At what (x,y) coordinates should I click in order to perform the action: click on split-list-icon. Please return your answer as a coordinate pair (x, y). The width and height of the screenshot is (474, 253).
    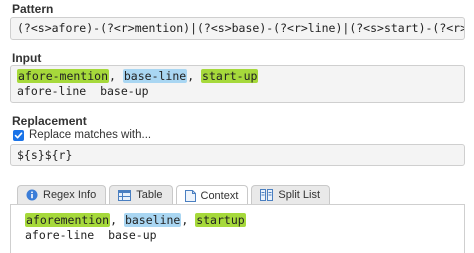
    Looking at the image, I should click on (267, 195).